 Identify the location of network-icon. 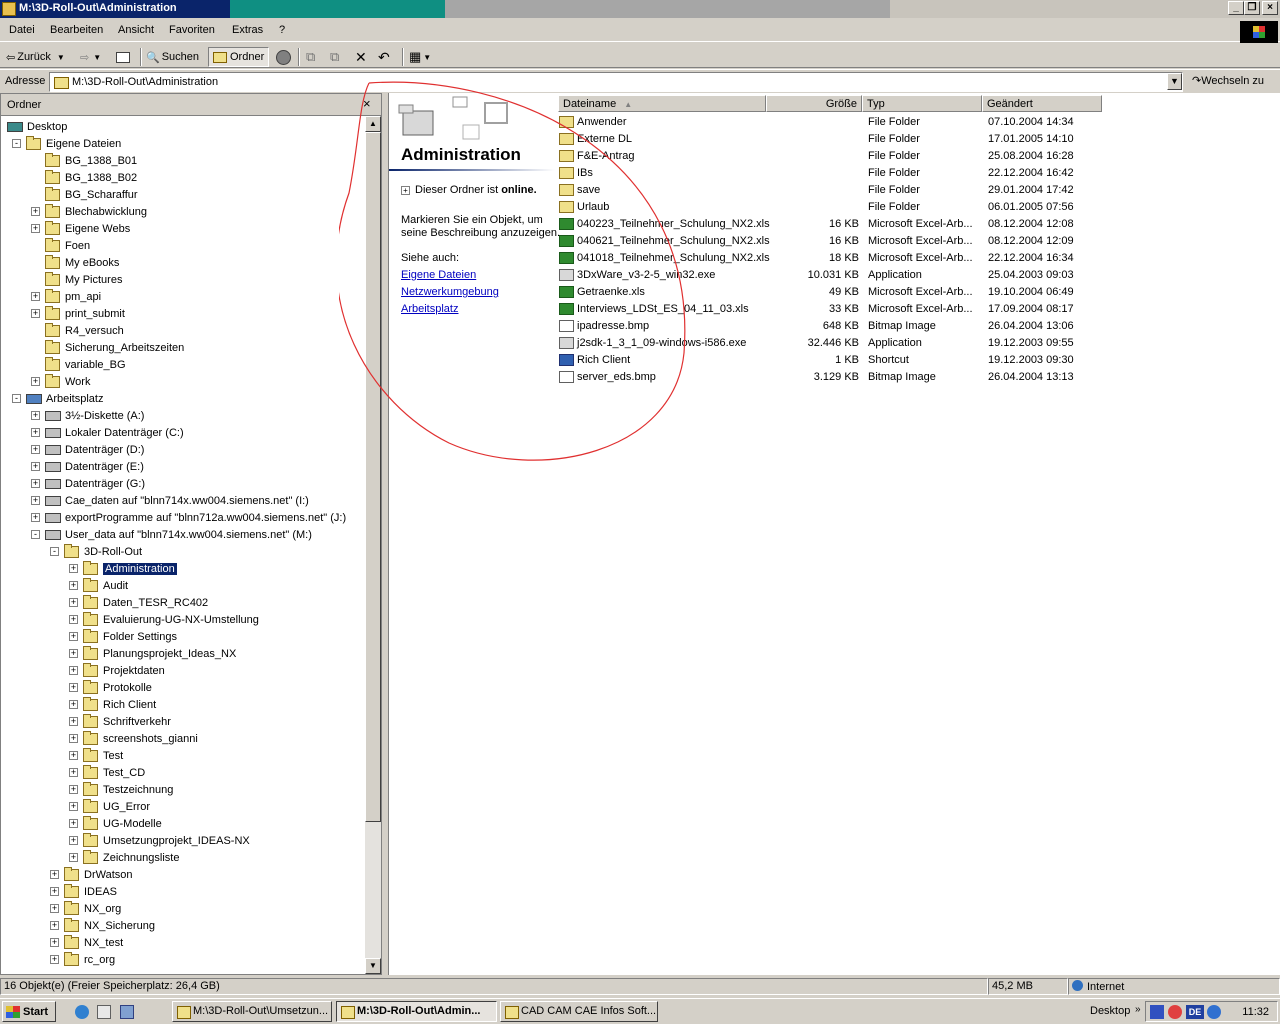
(1157, 1012).